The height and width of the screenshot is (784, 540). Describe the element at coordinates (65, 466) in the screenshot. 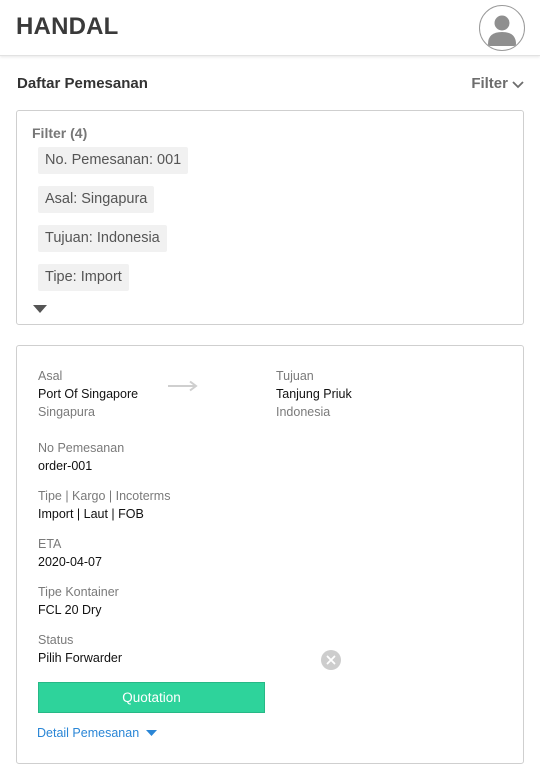

I see `order-number-value: order-001` at that location.